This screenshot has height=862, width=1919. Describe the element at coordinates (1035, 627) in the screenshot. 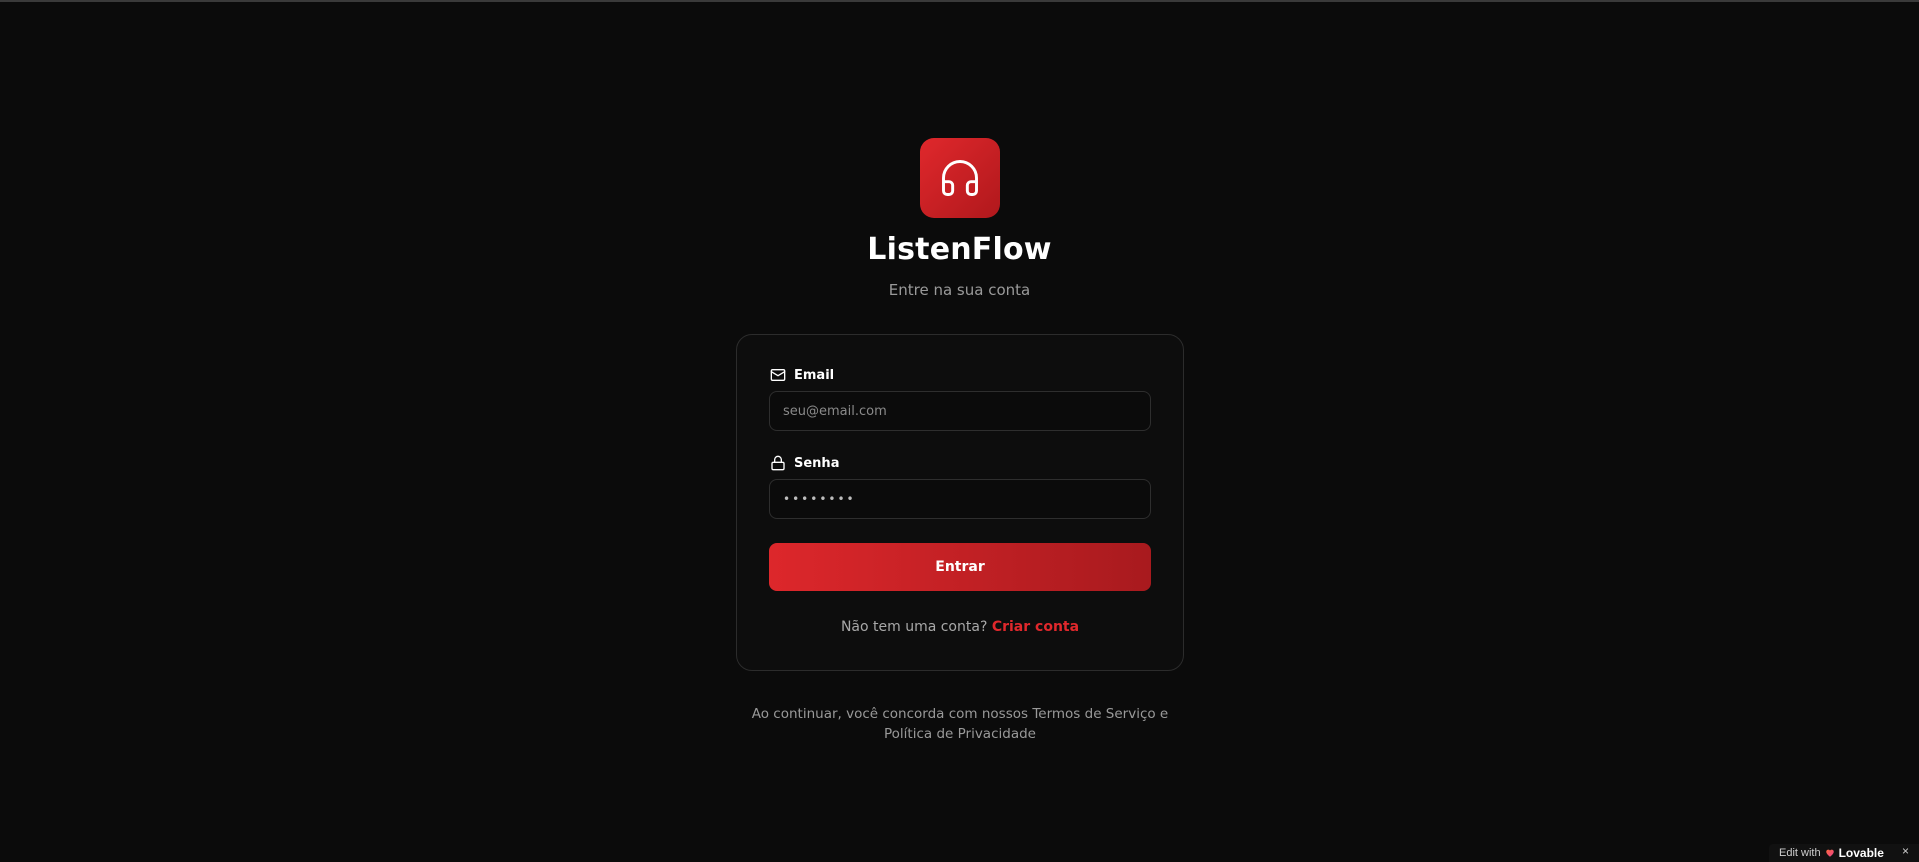

I see `create-account-link: Criar conta` at that location.